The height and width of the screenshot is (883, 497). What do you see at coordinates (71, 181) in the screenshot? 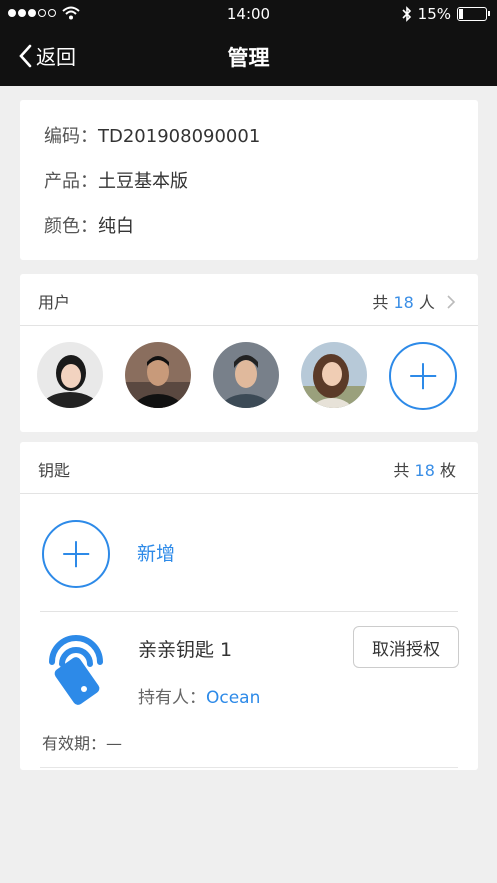
I see `product-label: 产品：` at bounding box center [71, 181].